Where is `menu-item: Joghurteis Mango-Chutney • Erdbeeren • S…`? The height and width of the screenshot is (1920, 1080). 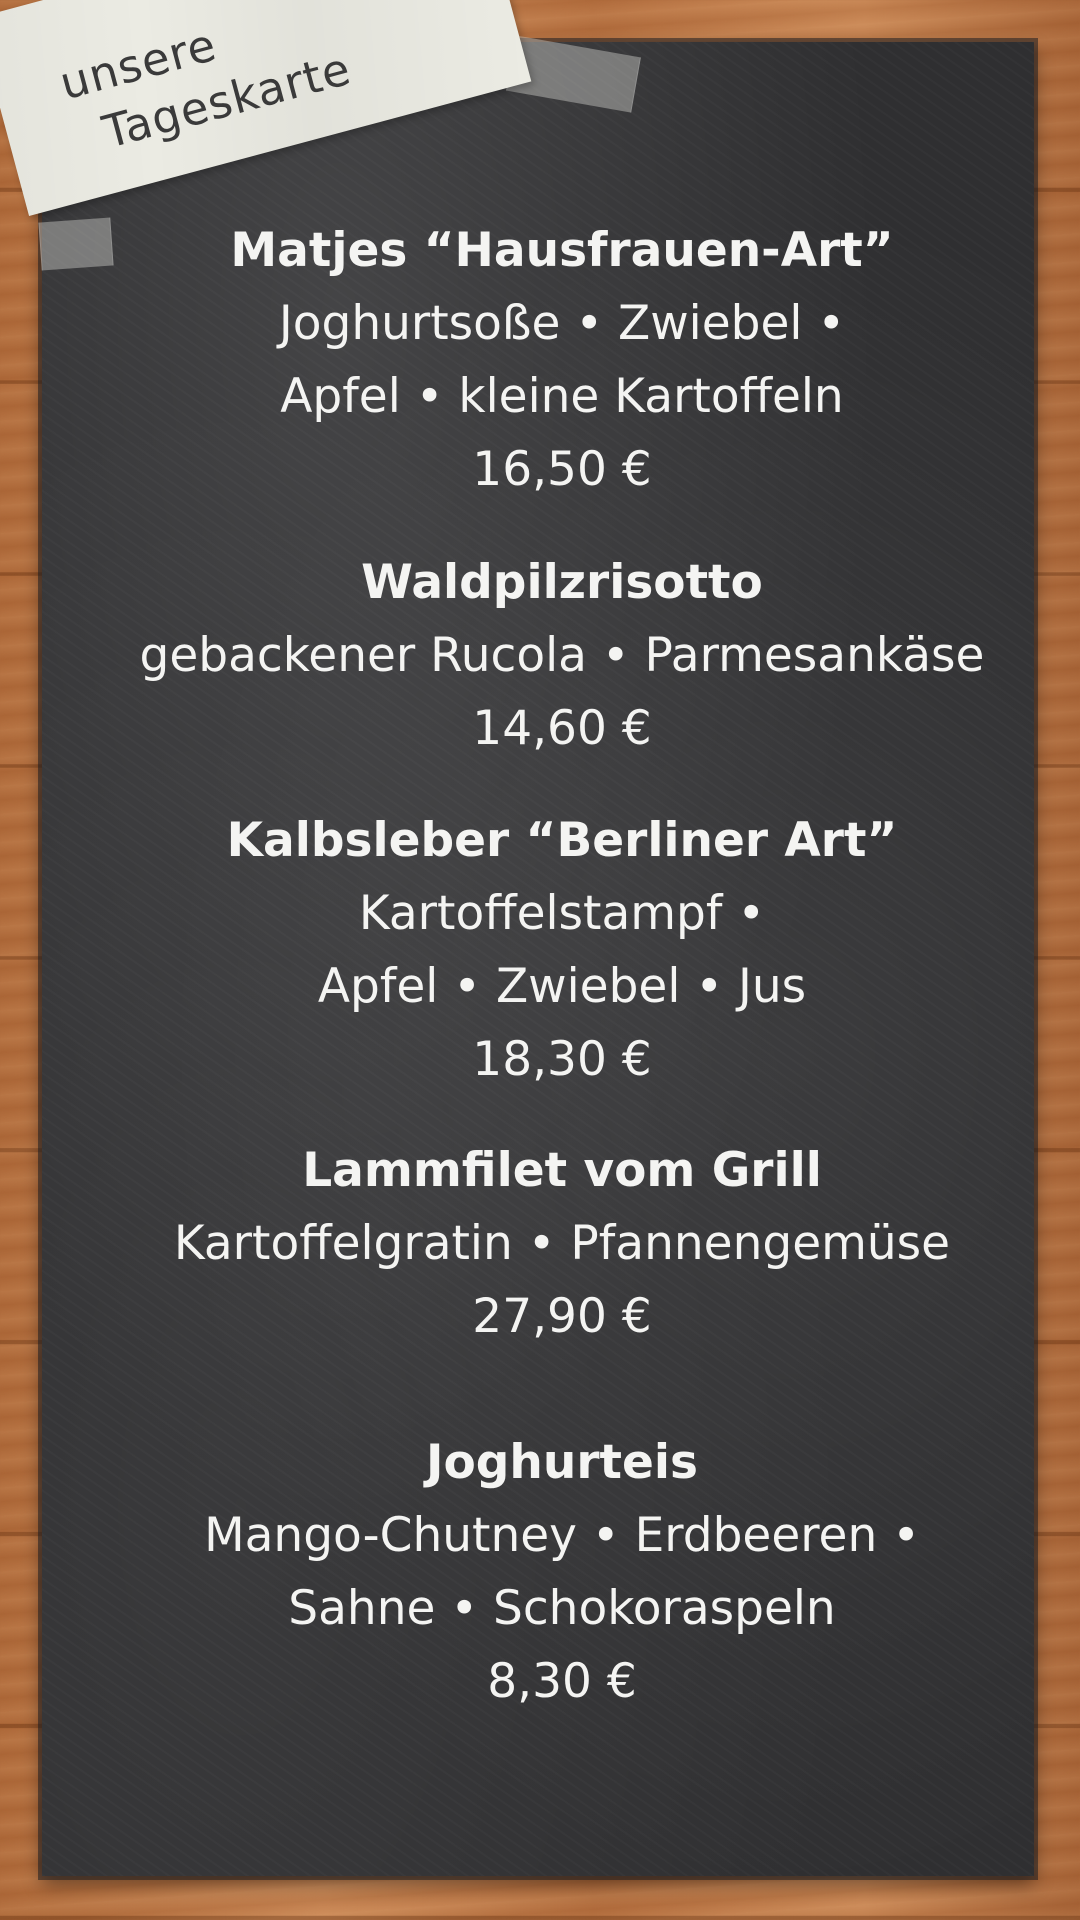 menu-item: Joghurteis Mango-Chutney • Erdbeeren • S… is located at coordinates (561, 1572).